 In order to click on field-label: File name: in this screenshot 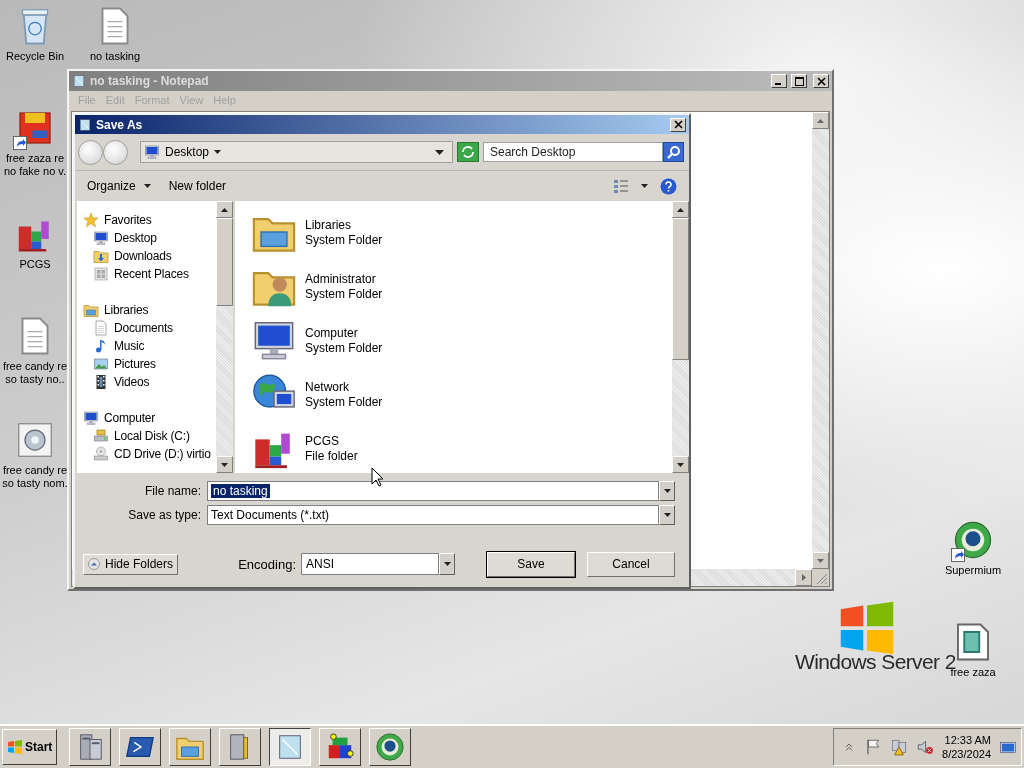, I will do `click(172, 491)`.